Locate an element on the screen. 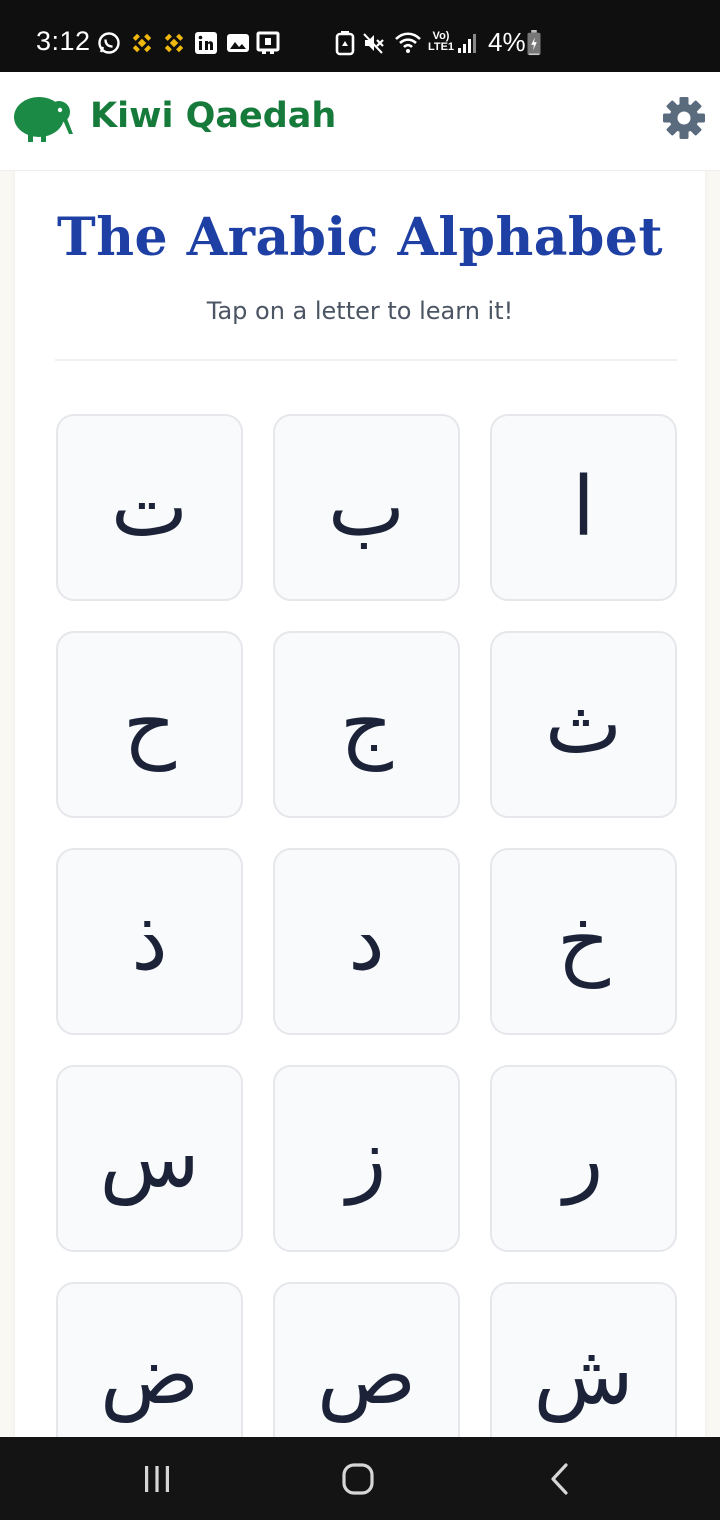 This screenshot has width=720, height=1520. home-icon is located at coordinates (358, 1479).